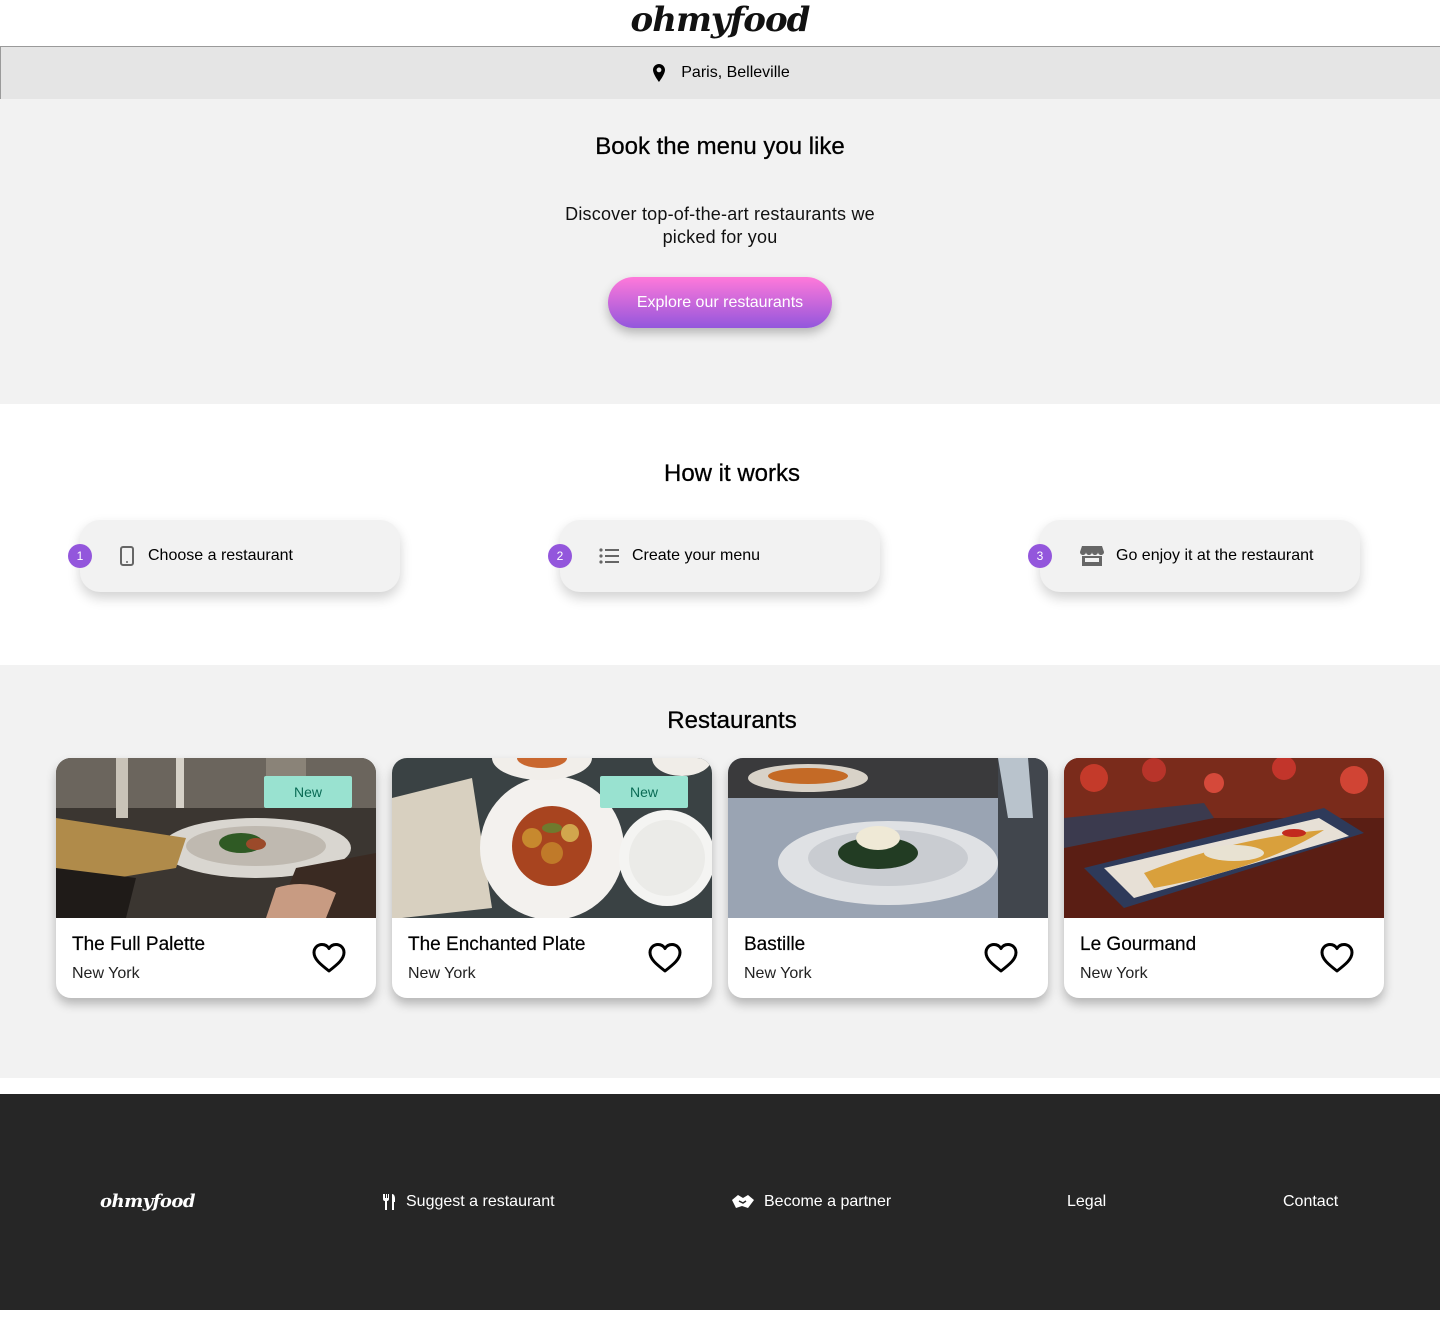 Image resolution: width=1440 pixels, height=1326 pixels. Describe the element at coordinates (720, 302) in the screenshot. I see `explore-restaurants-button: Explore our restaurants` at that location.